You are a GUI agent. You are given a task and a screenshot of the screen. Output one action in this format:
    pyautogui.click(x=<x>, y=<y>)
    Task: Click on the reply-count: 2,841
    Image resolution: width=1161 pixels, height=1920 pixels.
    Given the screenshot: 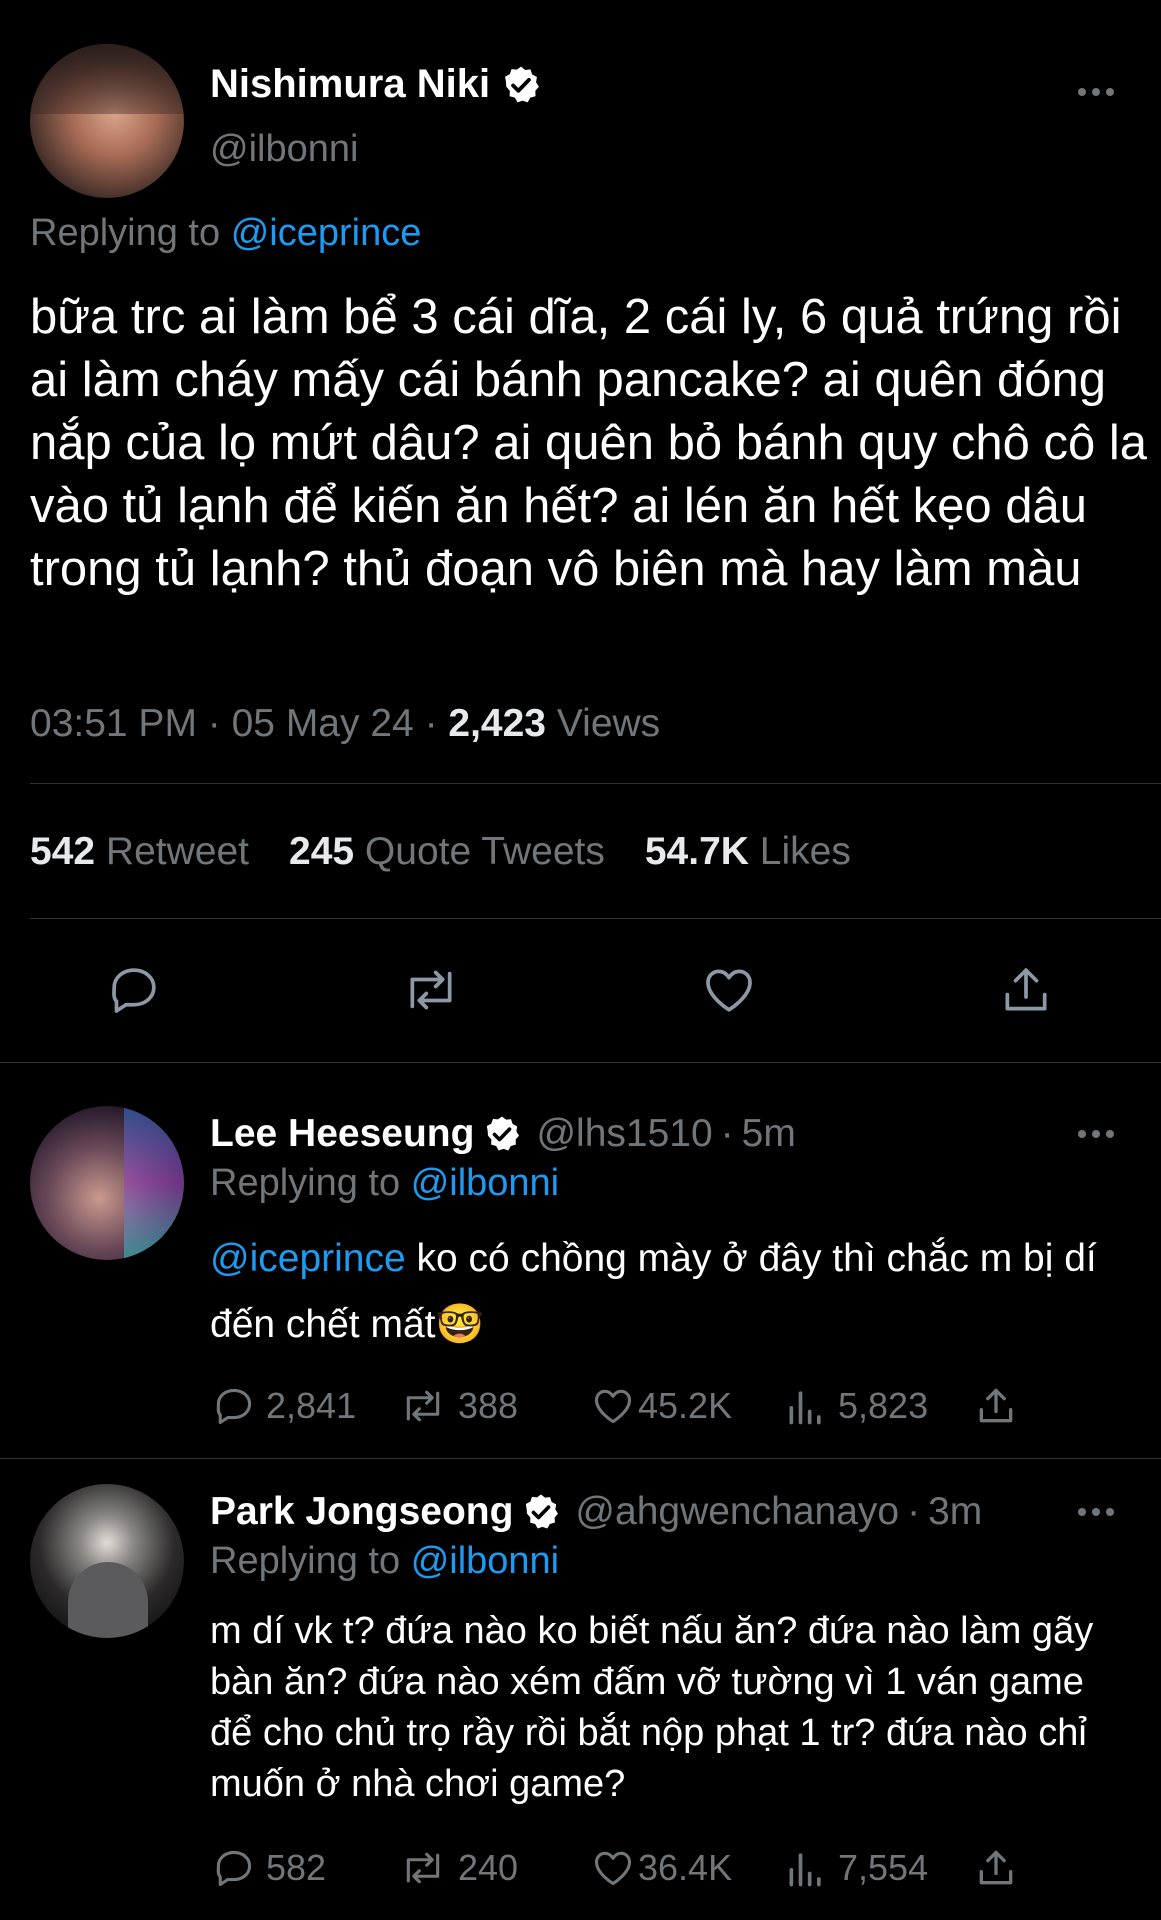 What is the action you would take?
    pyautogui.click(x=311, y=1405)
    